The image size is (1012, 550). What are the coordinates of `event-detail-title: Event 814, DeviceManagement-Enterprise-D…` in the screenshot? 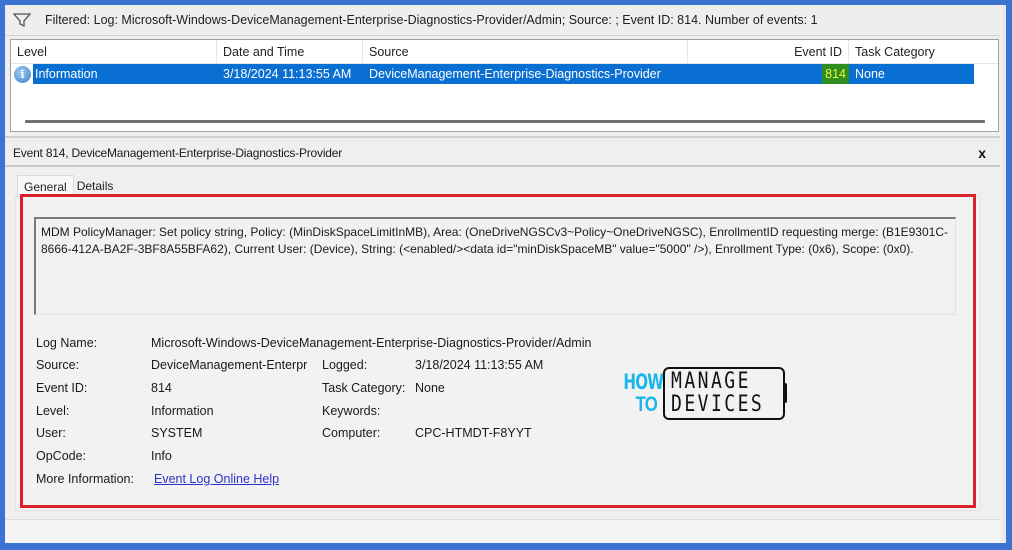 It's located at (178, 153).